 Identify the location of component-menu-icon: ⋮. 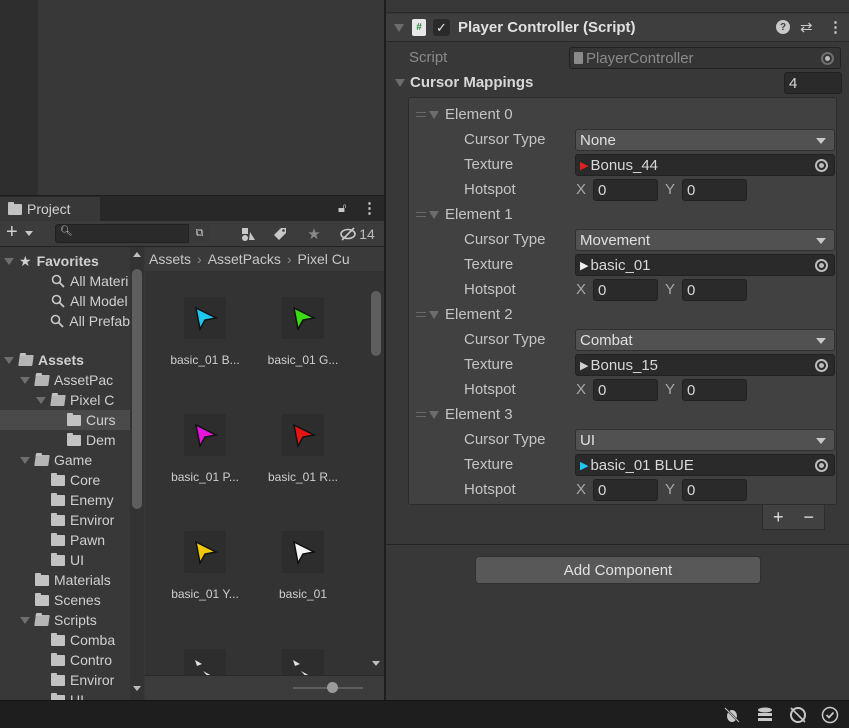
(835, 27).